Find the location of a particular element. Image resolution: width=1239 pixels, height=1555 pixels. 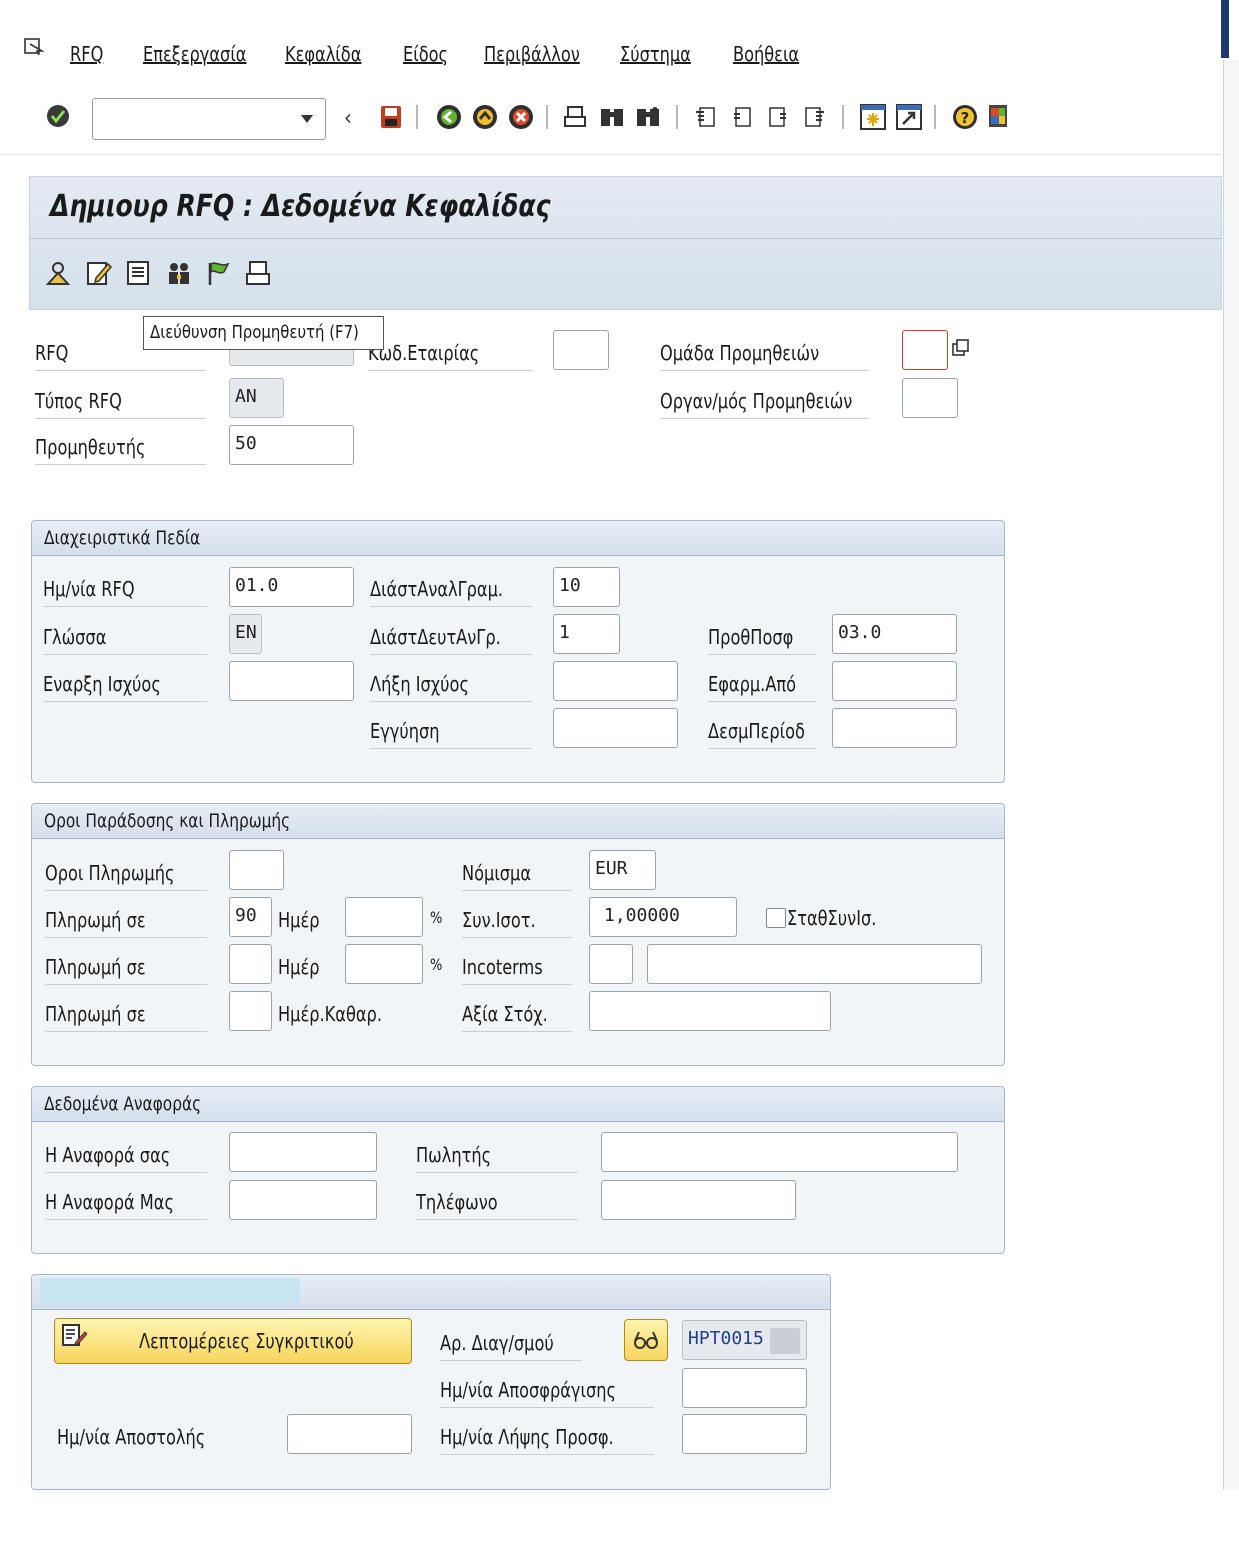

our-reference-label: Η Αναφορά Μας is located at coordinates (126, 1204).